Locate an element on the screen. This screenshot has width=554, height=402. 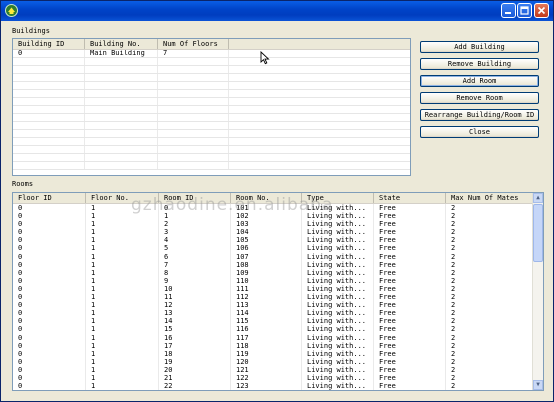
close-button: Close is located at coordinates (479, 132).